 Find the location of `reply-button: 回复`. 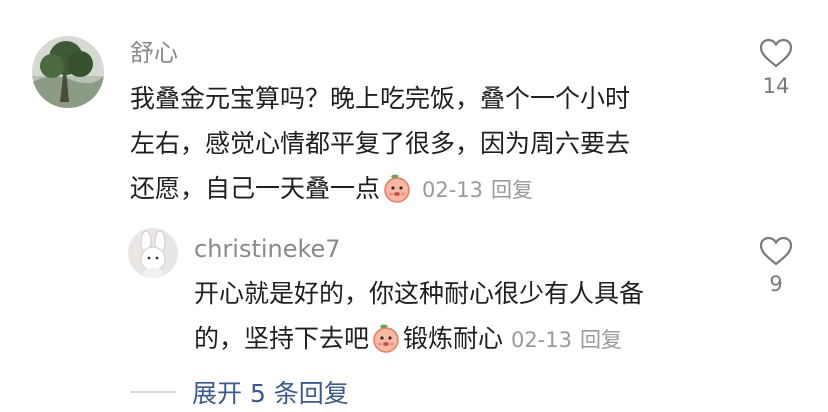

reply-button: 回复 is located at coordinates (512, 190).